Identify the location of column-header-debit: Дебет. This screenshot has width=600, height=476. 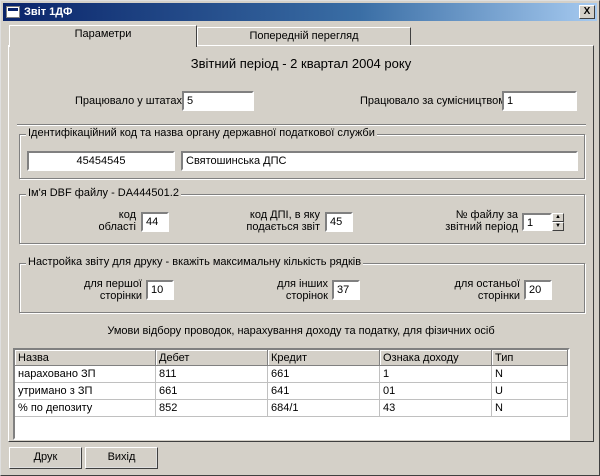
(212, 358).